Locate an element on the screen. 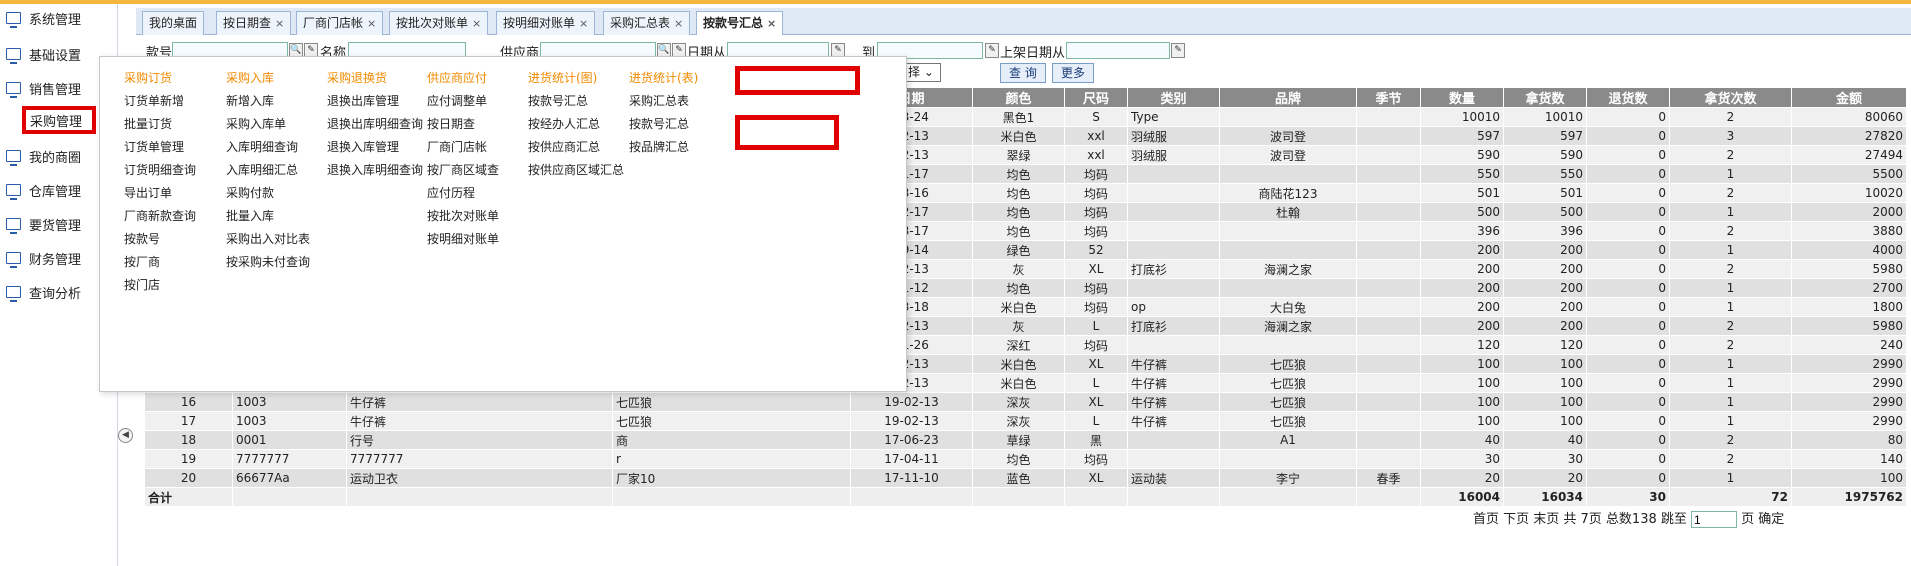 The height and width of the screenshot is (566, 1911). menu-item: 采购入库单 is located at coordinates (256, 123).